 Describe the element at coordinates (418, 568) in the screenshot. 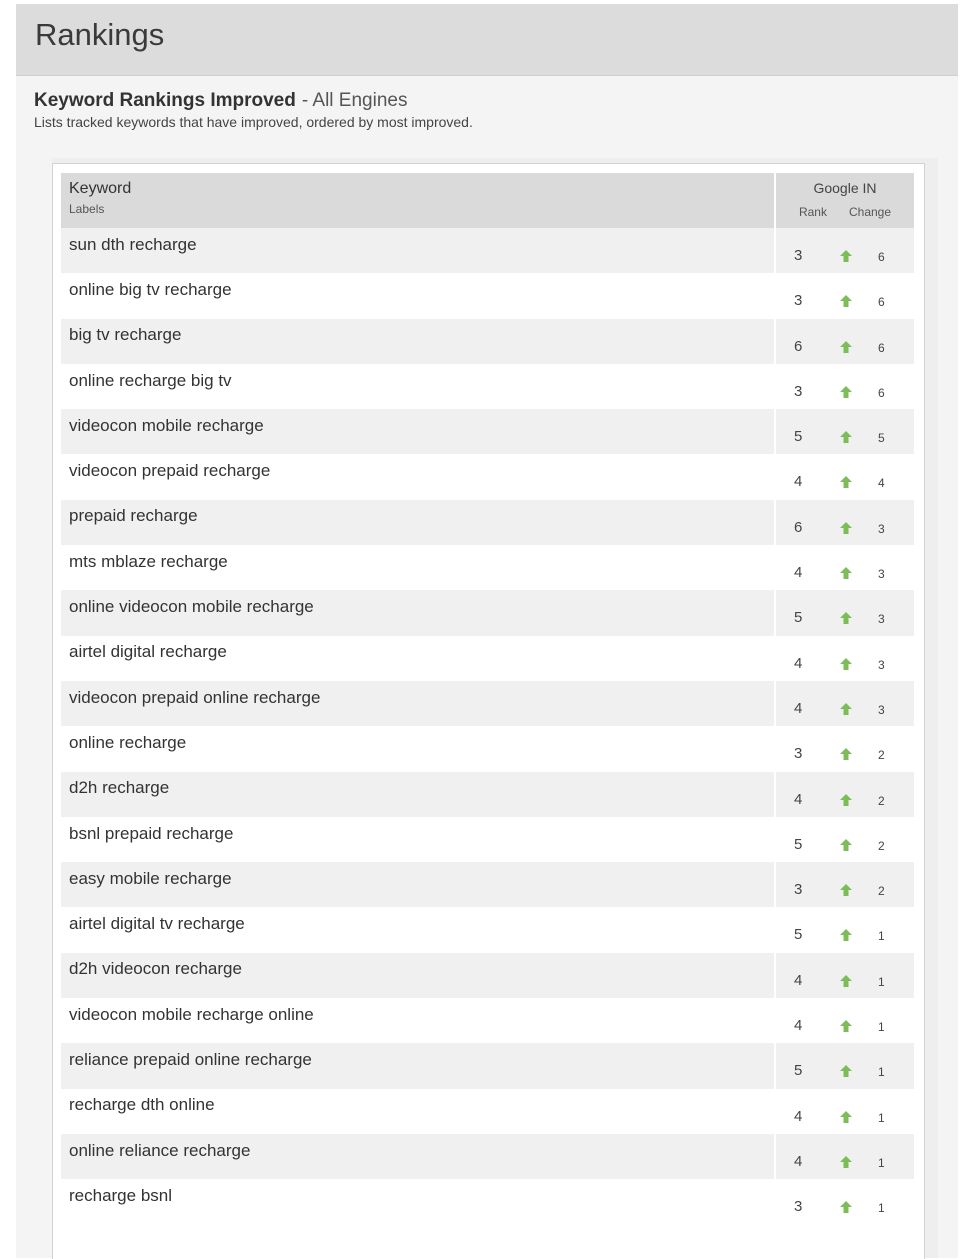

I see `keyword-cell: mts mblaze recharge` at that location.